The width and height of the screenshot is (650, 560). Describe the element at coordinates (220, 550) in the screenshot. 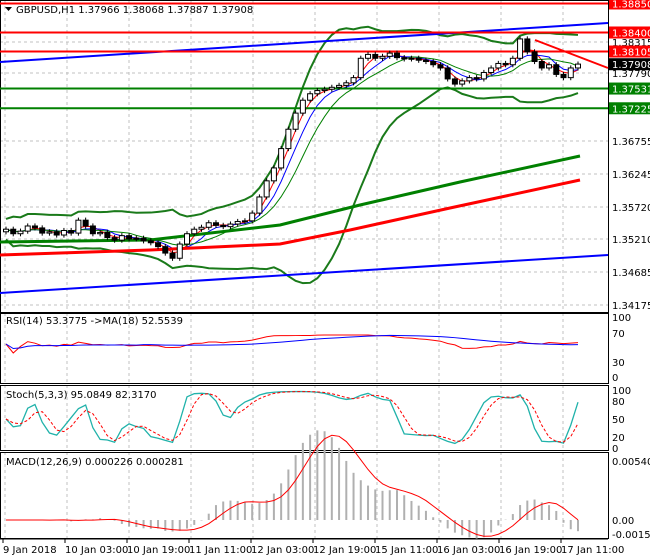

I see `time-label: 11 Jan 11:00` at that location.